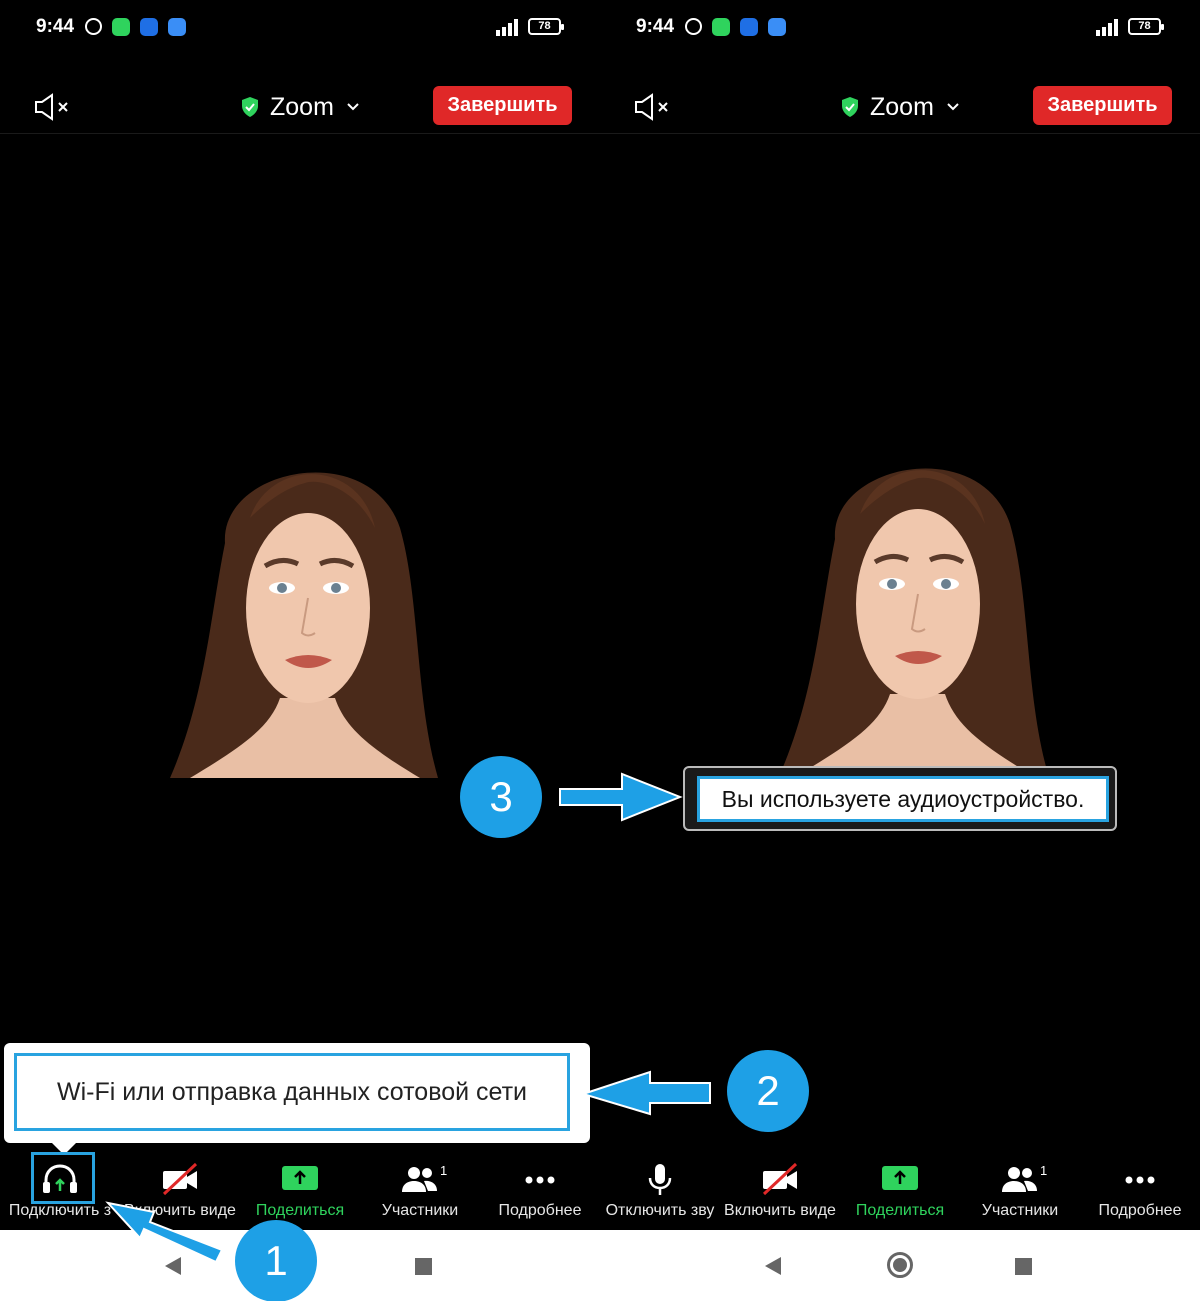 The image size is (1200, 1301). I want to click on toast-text: Вы используете аудиоустройство., so click(903, 799).